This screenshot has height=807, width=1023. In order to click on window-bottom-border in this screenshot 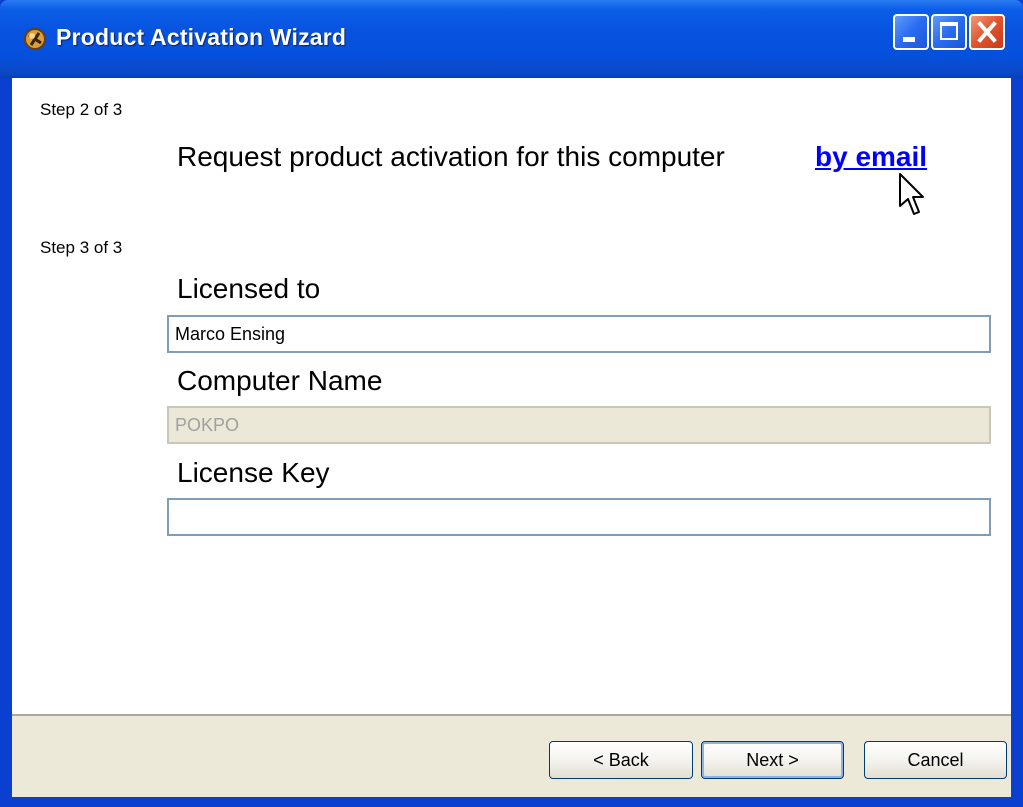, I will do `click(511, 802)`.